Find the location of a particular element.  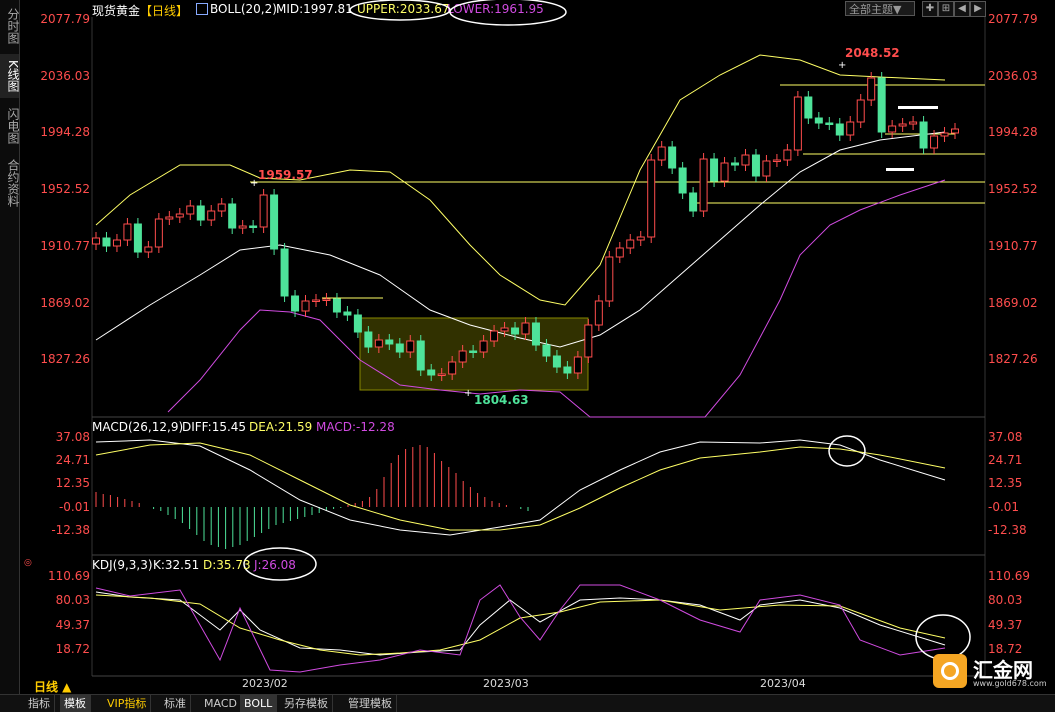

macd-title: MACD(26,12,9) is located at coordinates (138, 427).